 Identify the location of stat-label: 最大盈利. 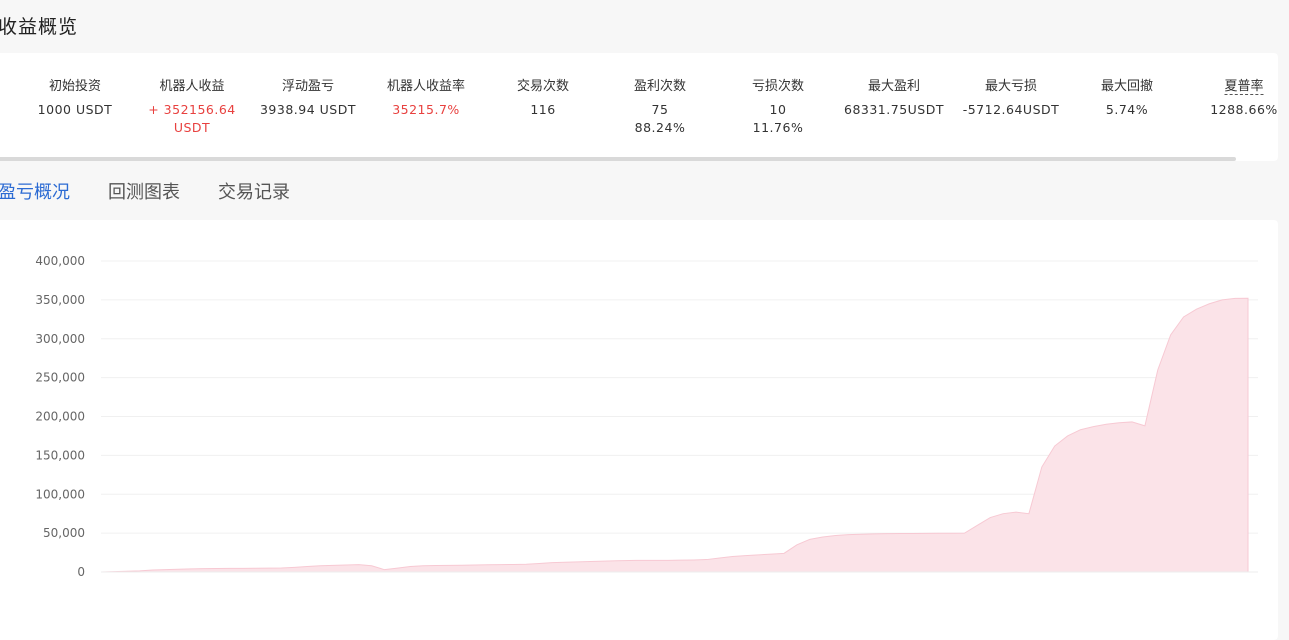
(894, 84).